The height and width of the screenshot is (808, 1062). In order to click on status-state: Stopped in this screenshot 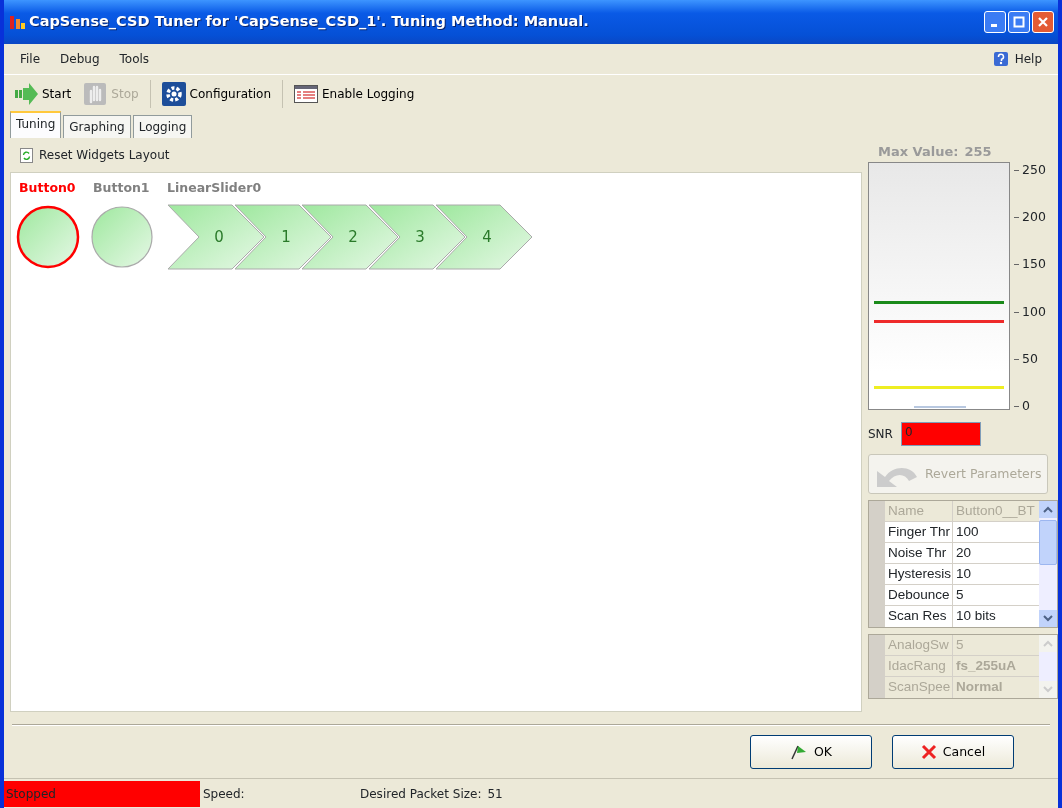, I will do `click(102, 793)`.